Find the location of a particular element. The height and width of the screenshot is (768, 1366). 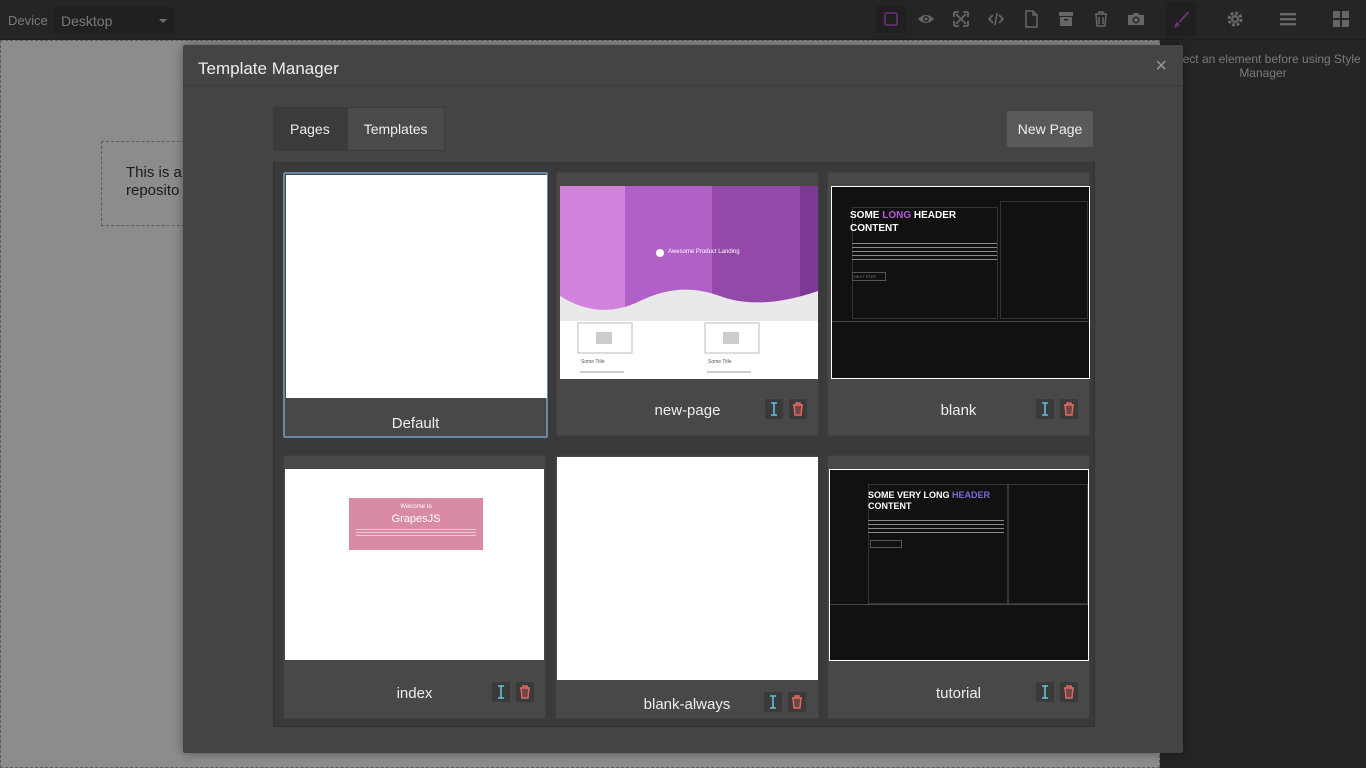

page-thumbnail: SOME LONG HEADER CONTENT NEXT STEP is located at coordinates (960, 282).